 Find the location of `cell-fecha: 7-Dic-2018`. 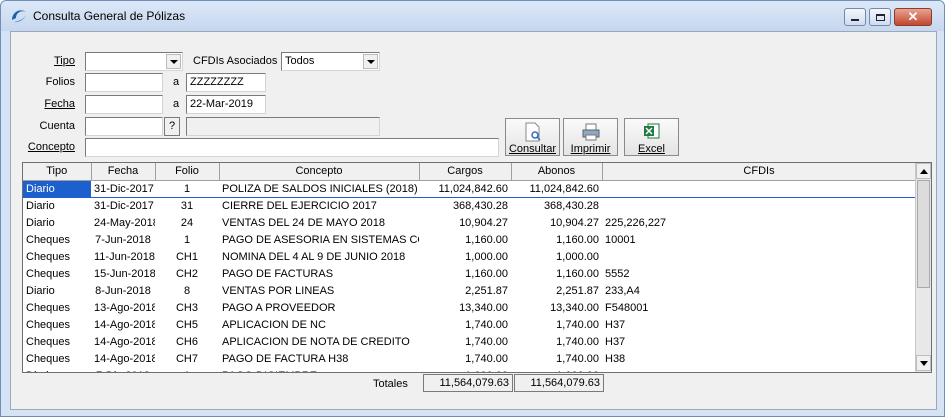

cell-fecha: 7-Dic-2018 is located at coordinates (123, 370).